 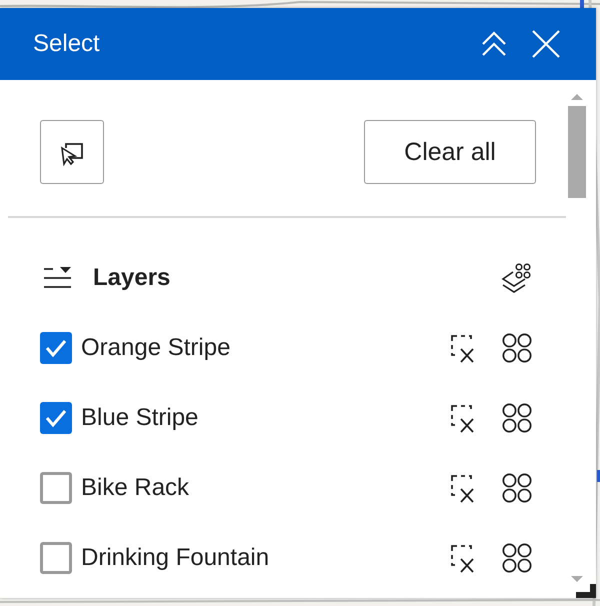 I want to click on panel-title: Select, so click(x=67, y=44).